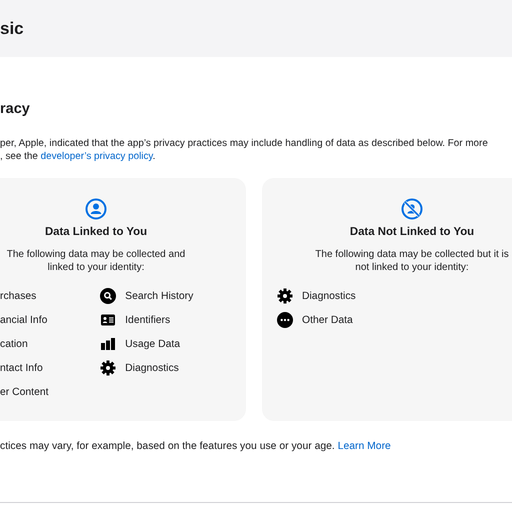 Image resolution: width=512 pixels, height=512 pixels. What do you see at coordinates (96, 232) in the screenshot?
I see `card-title: Data Linked to You` at bounding box center [96, 232].